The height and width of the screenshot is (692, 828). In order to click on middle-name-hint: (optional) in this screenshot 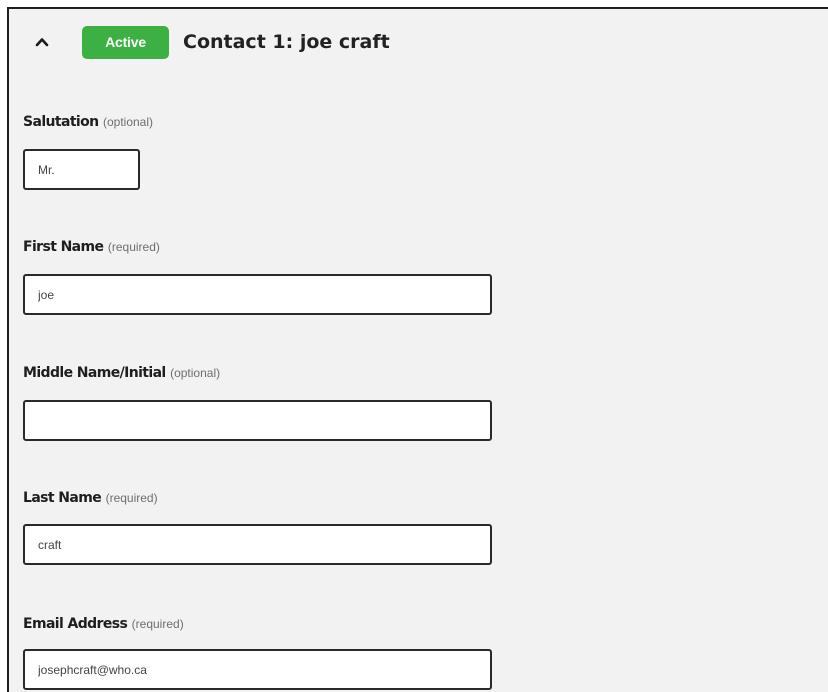, I will do `click(195, 373)`.